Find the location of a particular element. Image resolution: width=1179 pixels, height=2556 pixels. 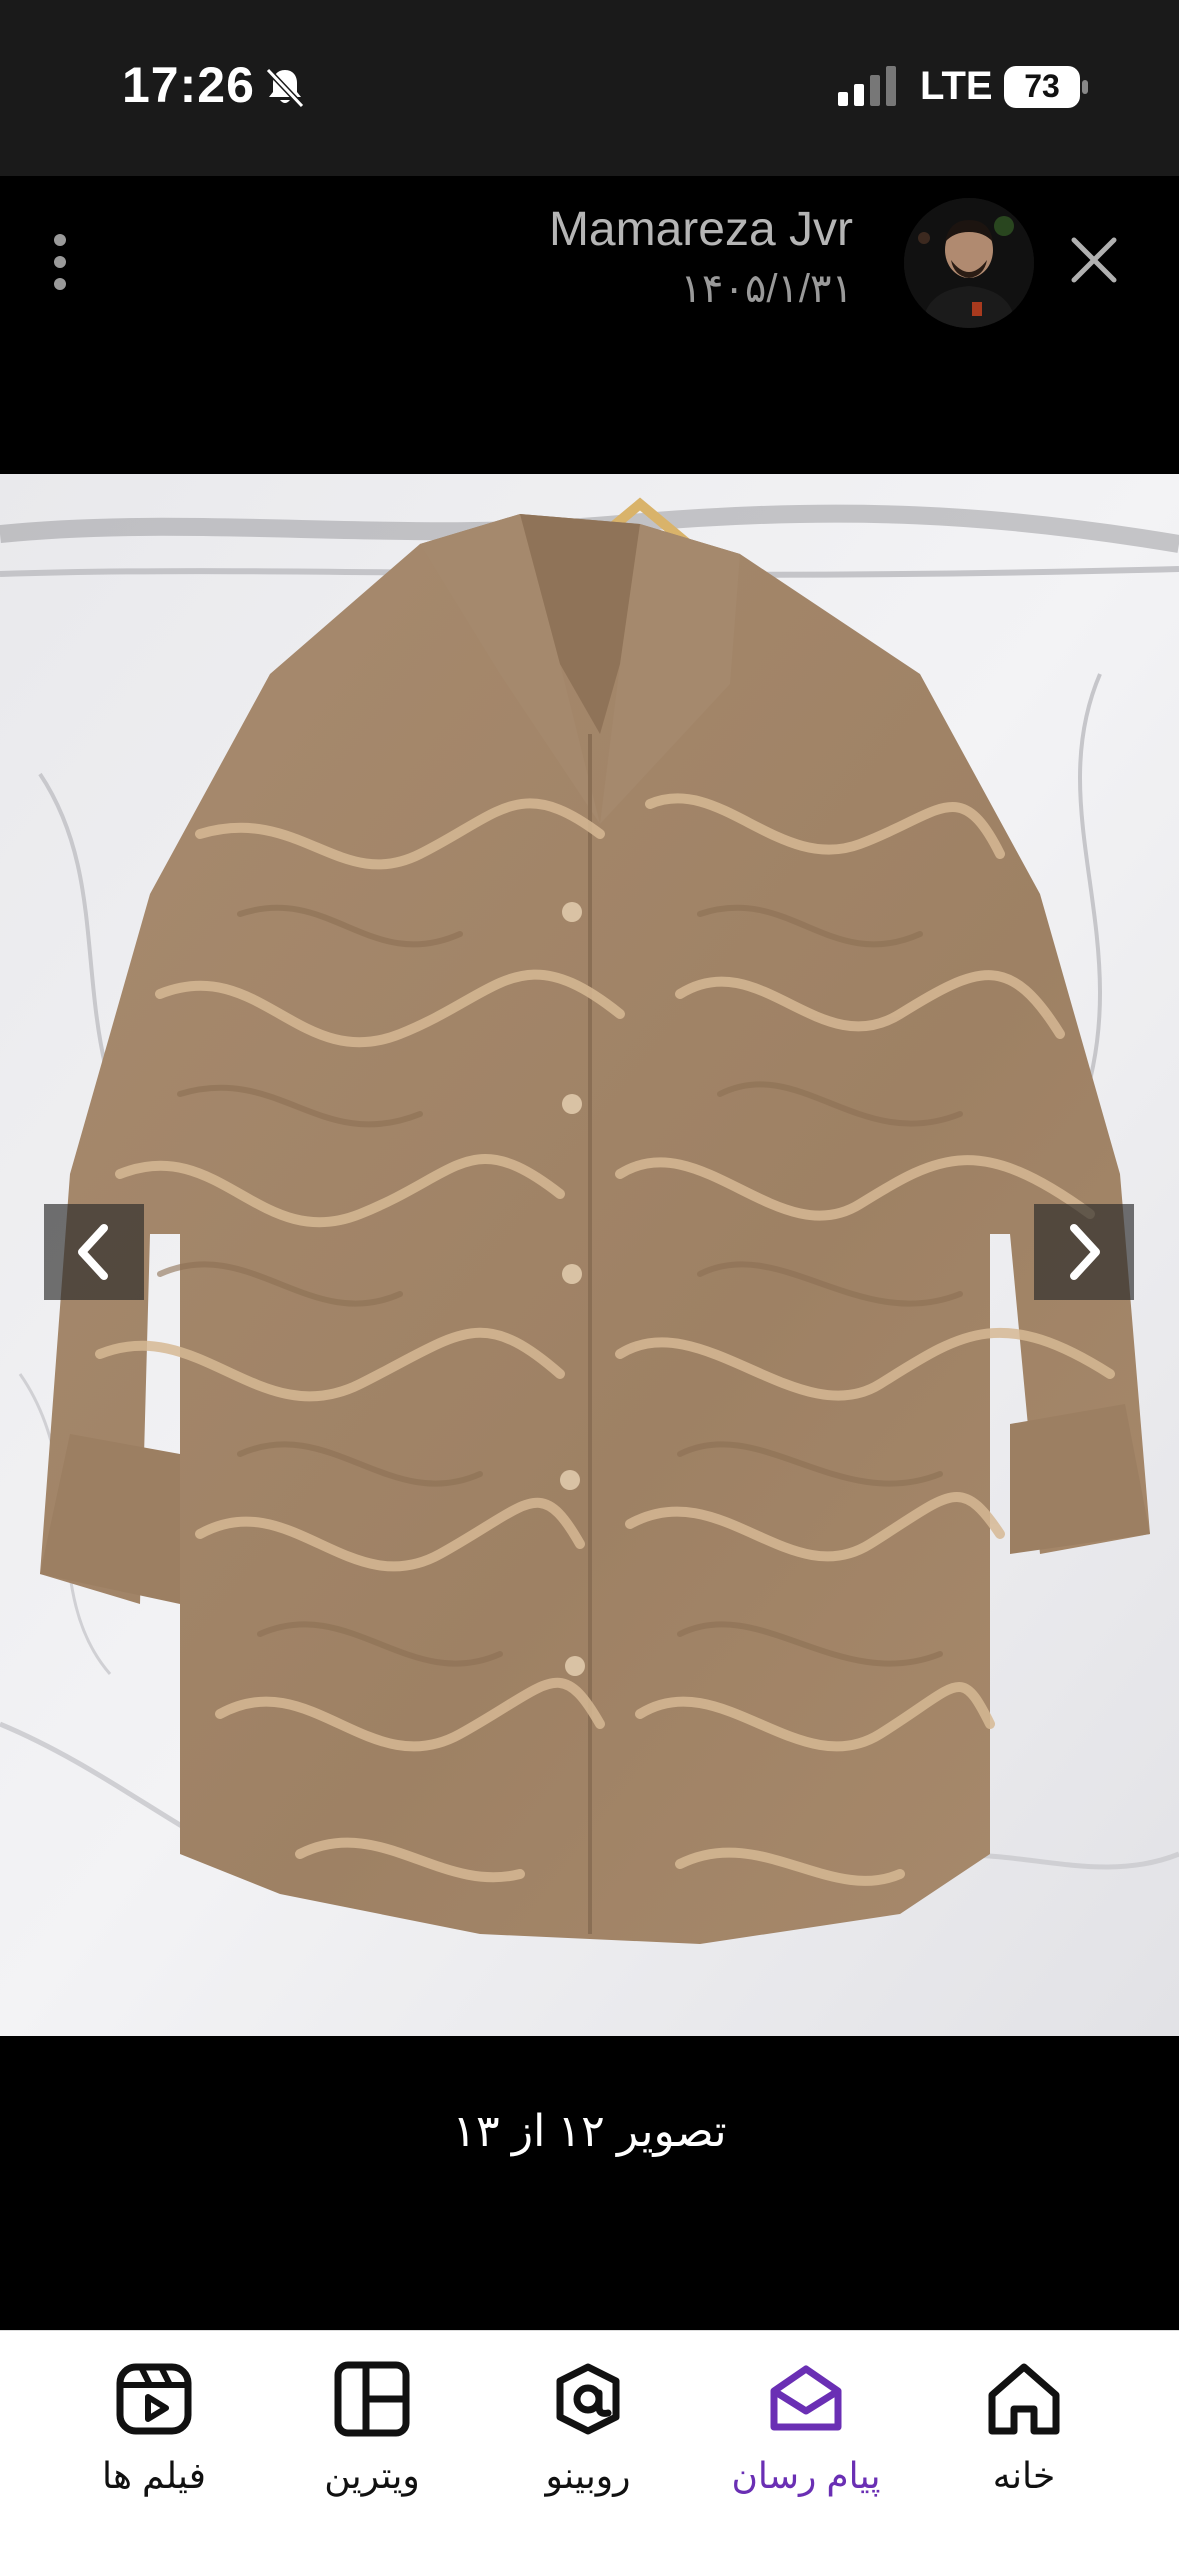

status-time: 17:26 is located at coordinates (188, 85).